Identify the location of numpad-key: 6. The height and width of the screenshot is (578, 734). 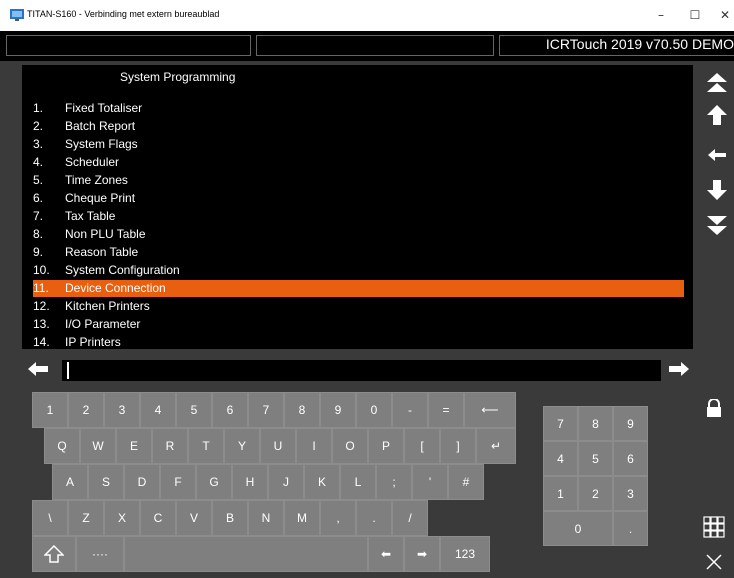
(630, 458).